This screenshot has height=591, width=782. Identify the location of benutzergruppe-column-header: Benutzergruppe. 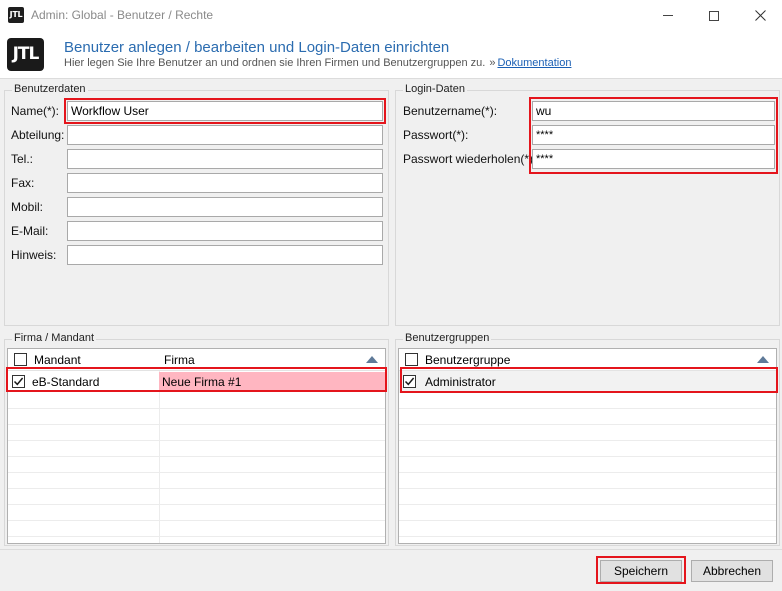
(467, 360).